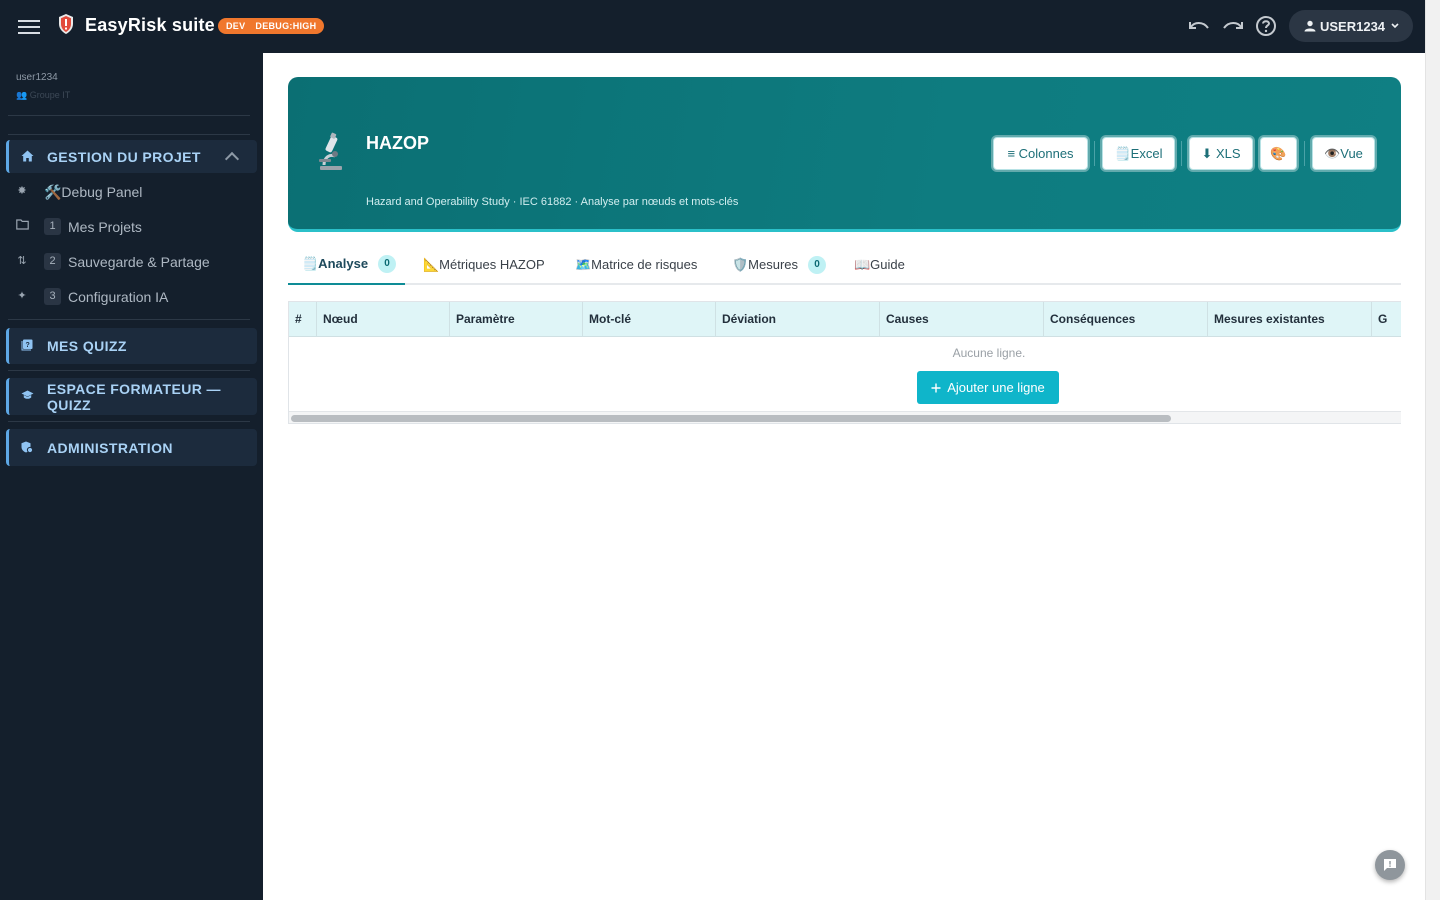 The image size is (1440, 900). I want to click on column-header-deviation: Déviation, so click(798, 319).